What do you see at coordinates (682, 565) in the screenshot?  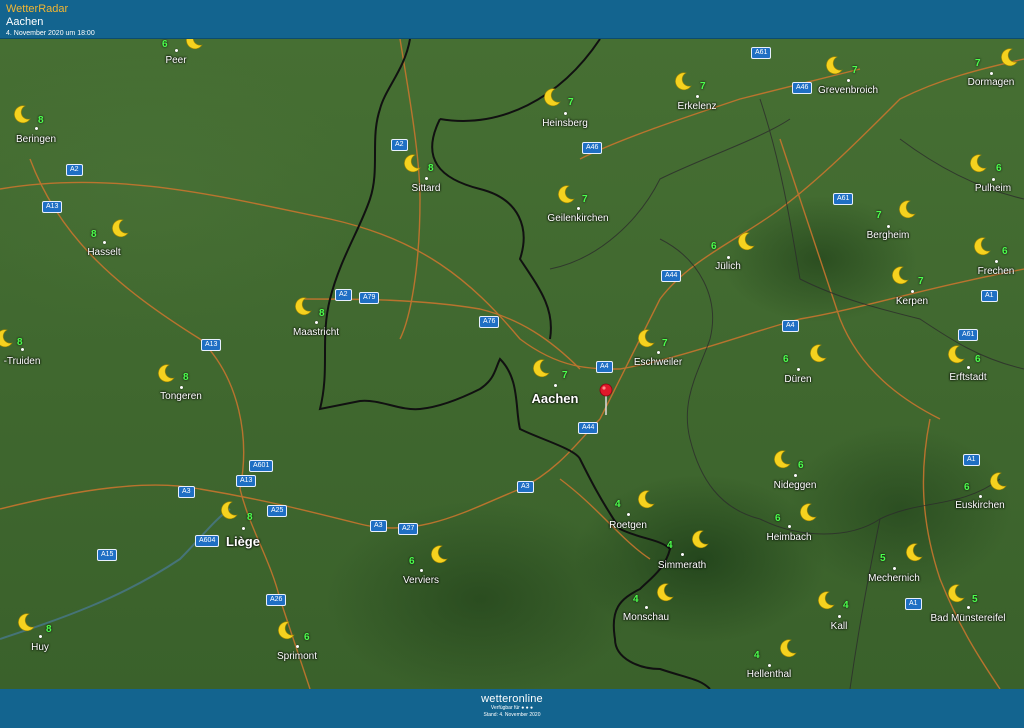 I see `city-label: Simmerath` at bounding box center [682, 565].